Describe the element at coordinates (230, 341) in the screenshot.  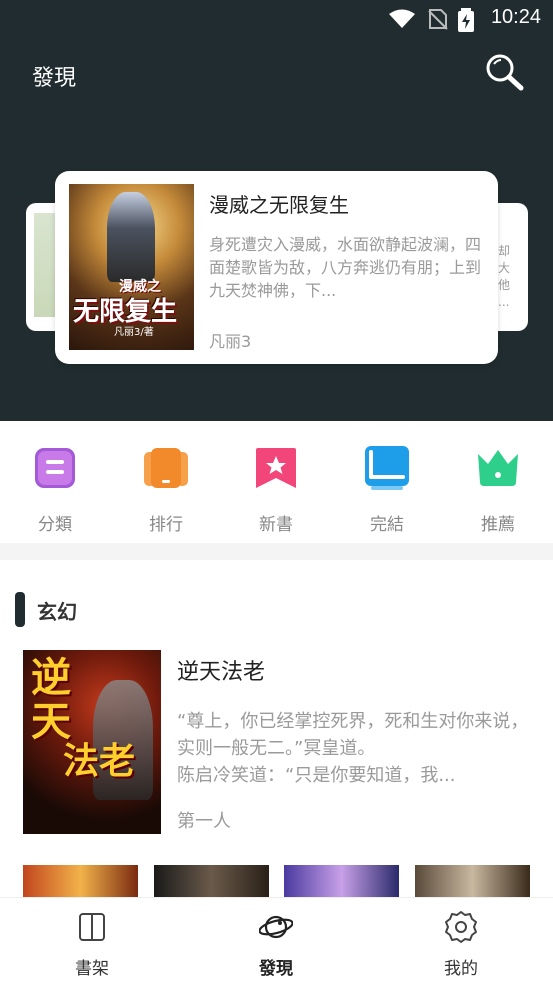
I see `book-author: 凡丽3` at that location.